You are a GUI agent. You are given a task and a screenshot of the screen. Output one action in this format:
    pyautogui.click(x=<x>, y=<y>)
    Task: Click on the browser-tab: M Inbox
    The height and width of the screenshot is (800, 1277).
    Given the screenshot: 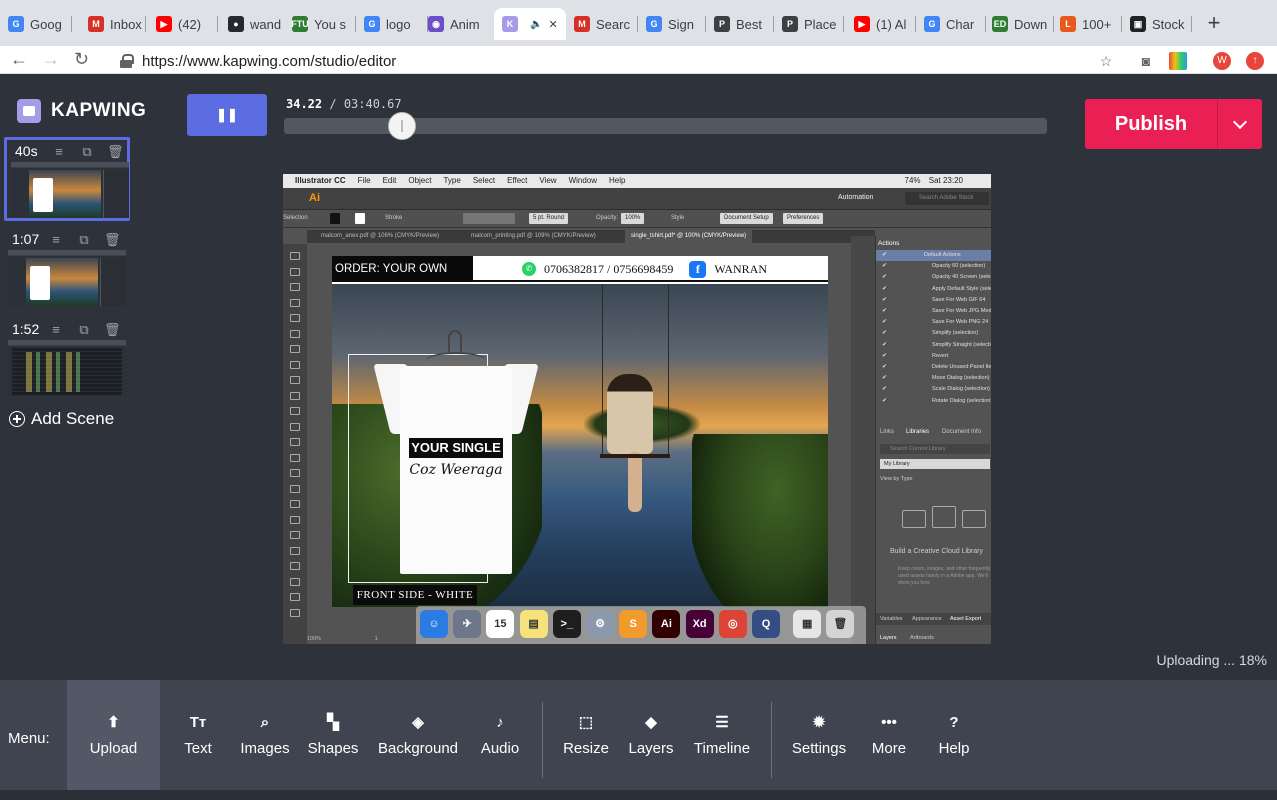 What is the action you would take?
    pyautogui.click(x=113, y=24)
    